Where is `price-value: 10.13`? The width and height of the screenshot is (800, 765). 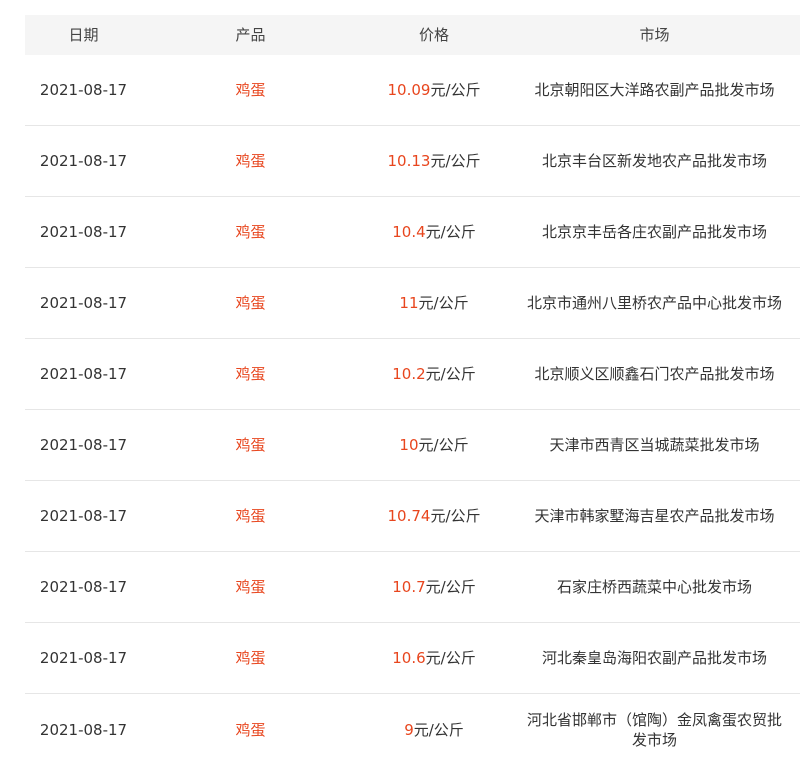
price-value: 10.13 is located at coordinates (409, 161).